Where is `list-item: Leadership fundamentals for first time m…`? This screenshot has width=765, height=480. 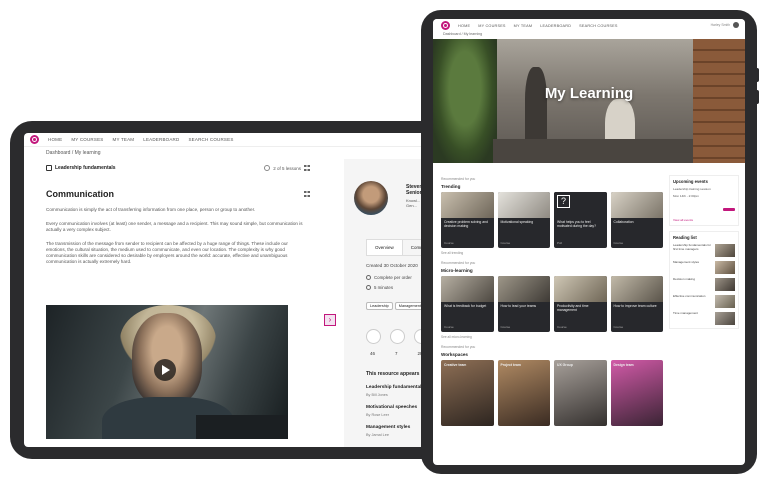 list-item: Leadership fundamentals for first time m… is located at coordinates (704, 250).